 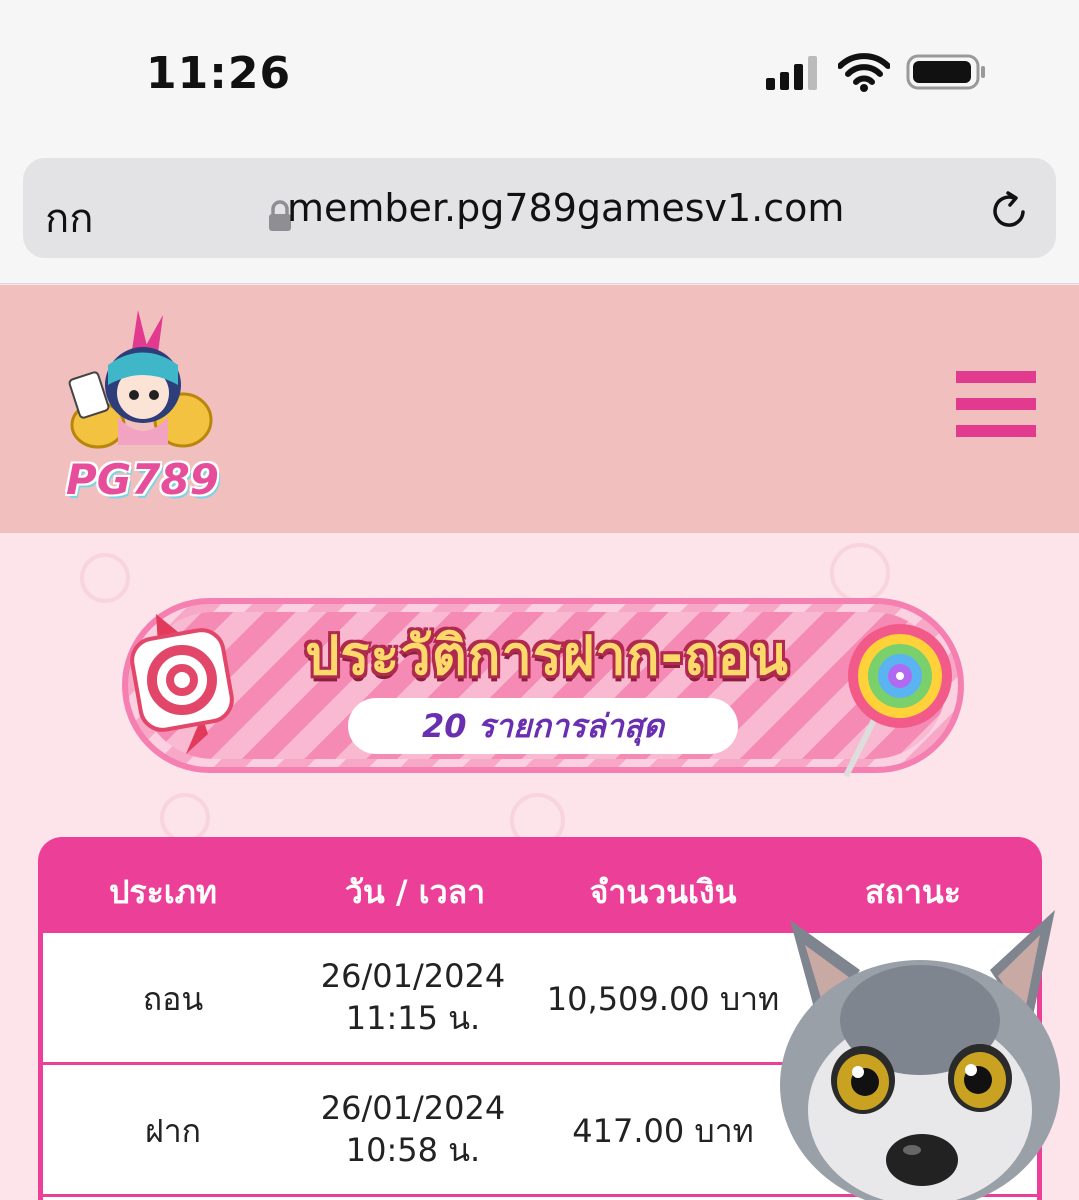 I want to click on lollipop-icon, so click(x=897, y=701).